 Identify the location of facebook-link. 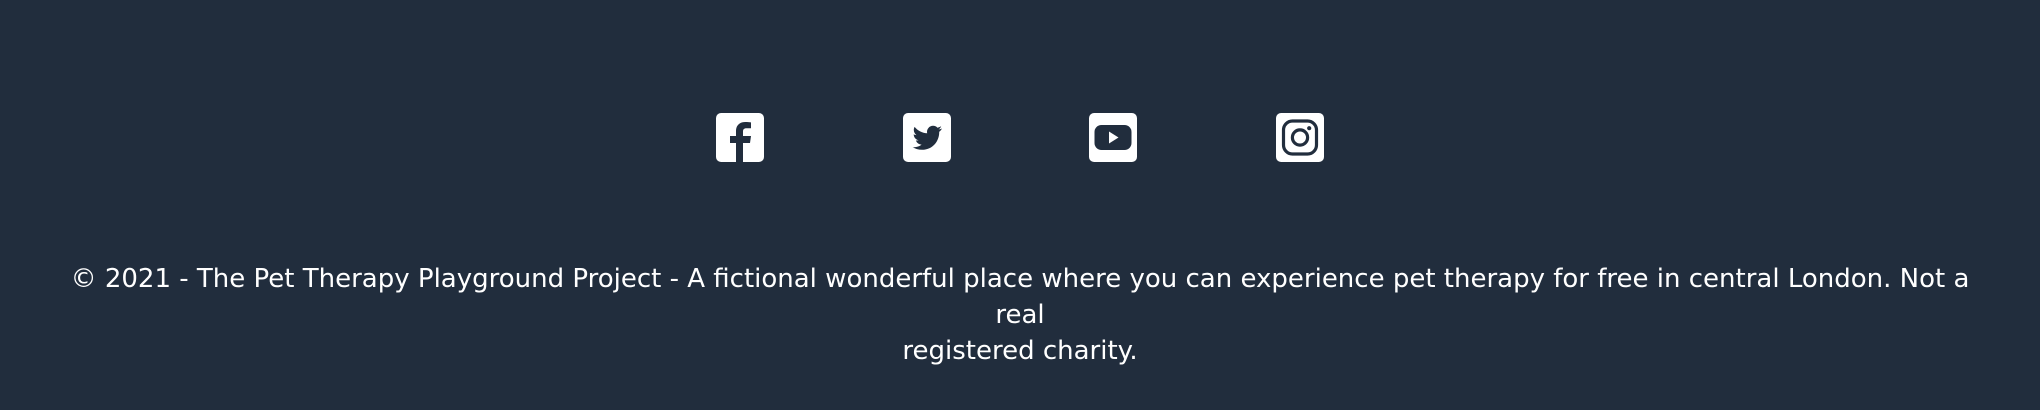
(740, 137).